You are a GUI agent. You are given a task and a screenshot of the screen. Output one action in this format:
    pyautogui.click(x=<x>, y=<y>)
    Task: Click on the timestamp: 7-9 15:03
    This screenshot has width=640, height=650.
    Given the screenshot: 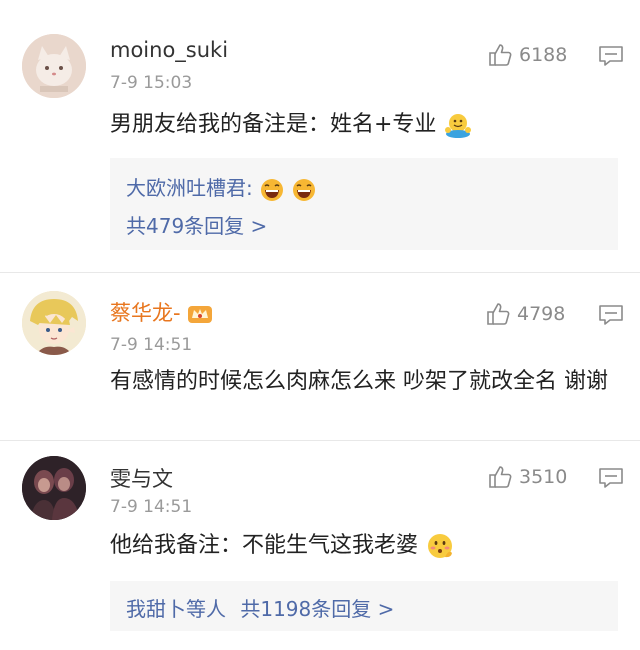 What is the action you would take?
    pyautogui.click(x=151, y=83)
    